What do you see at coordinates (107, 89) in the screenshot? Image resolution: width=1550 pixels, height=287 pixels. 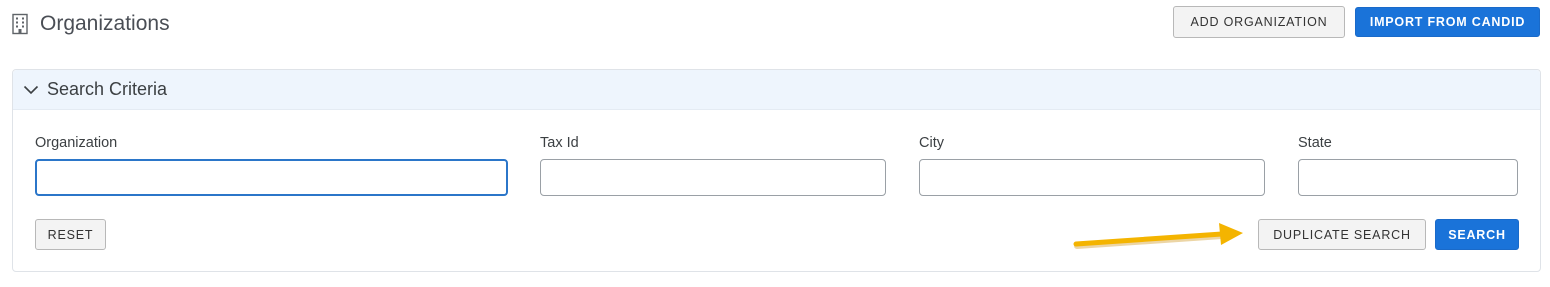 I see `search-criteria-title: Search Criteria` at bounding box center [107, 89].